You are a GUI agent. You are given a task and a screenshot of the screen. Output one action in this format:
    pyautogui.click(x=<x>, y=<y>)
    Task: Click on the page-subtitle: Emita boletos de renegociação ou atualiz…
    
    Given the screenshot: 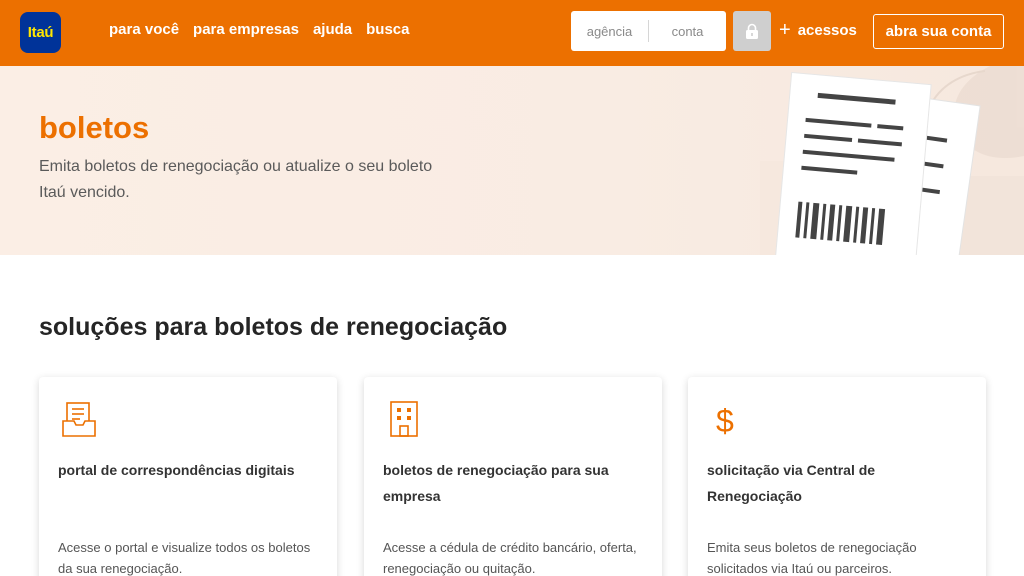 What is the action you would take?
    pyautogui.click(x=236, y=179)
    